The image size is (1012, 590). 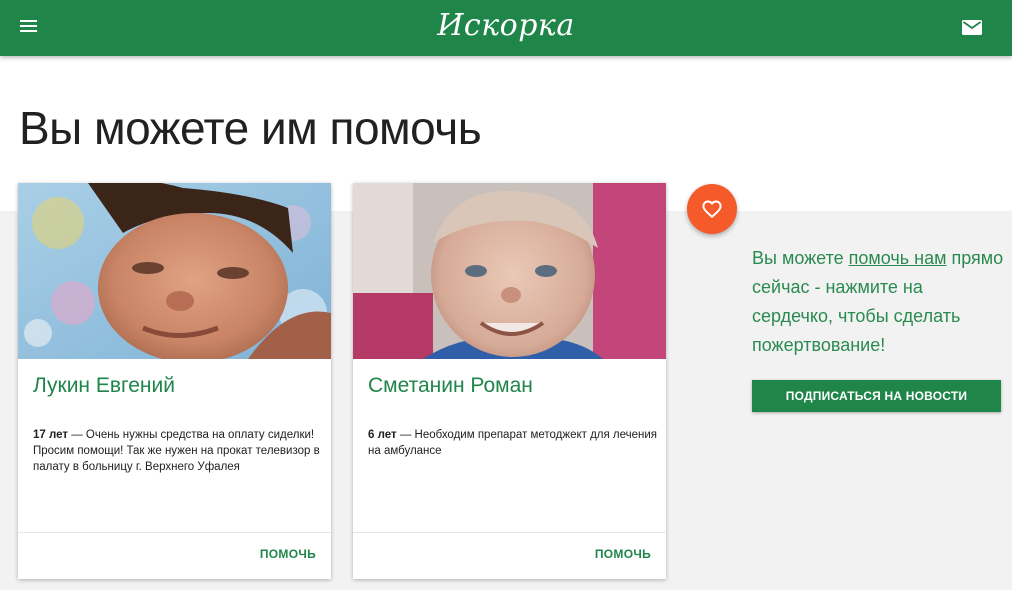 What do you see at coordinates (876, 396) in the screenshot?
I see `subscribe-news-button: ПОДПИСАТЬСЯ НА НОВОСТИ` at bounding box center [876, 396].